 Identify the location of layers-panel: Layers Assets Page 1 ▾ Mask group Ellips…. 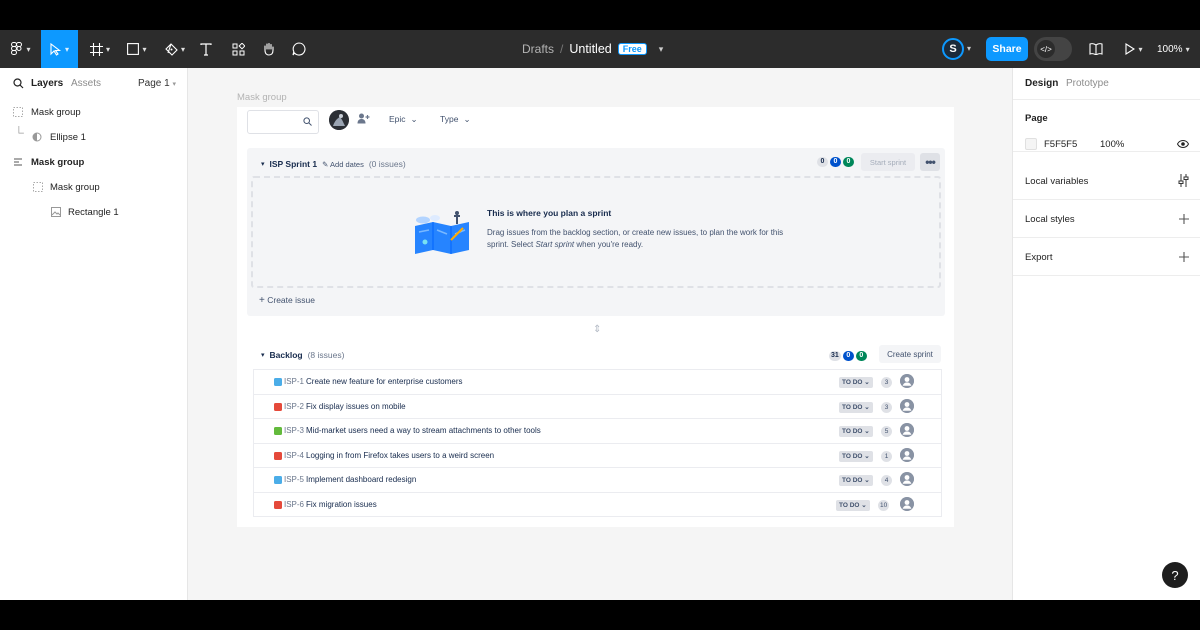
(94, 334).